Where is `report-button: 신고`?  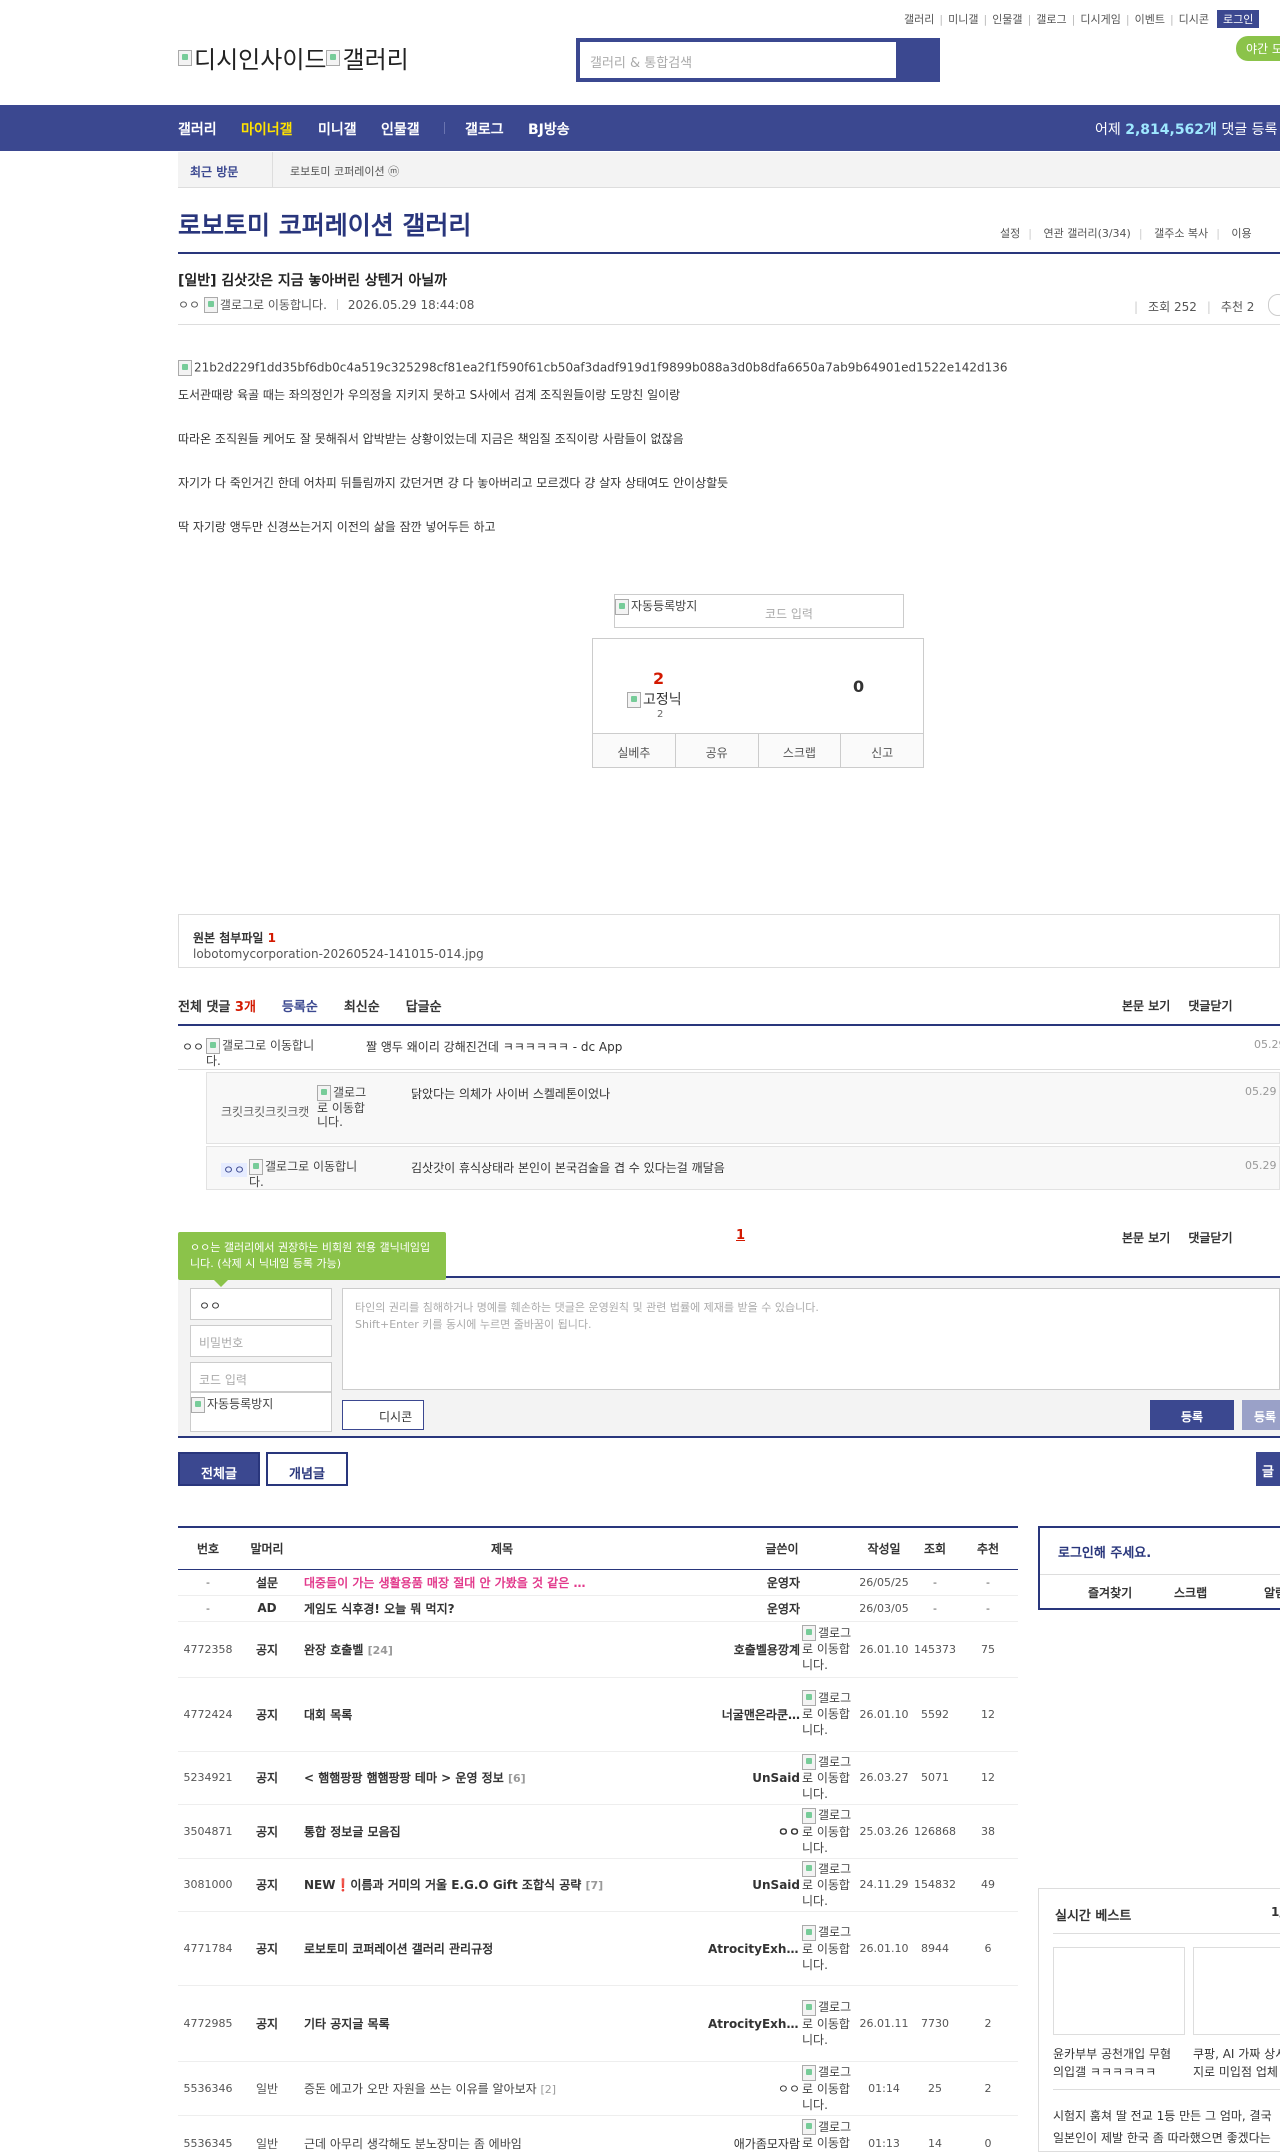 report-button: 신고 is located at coordinates (882, 750).